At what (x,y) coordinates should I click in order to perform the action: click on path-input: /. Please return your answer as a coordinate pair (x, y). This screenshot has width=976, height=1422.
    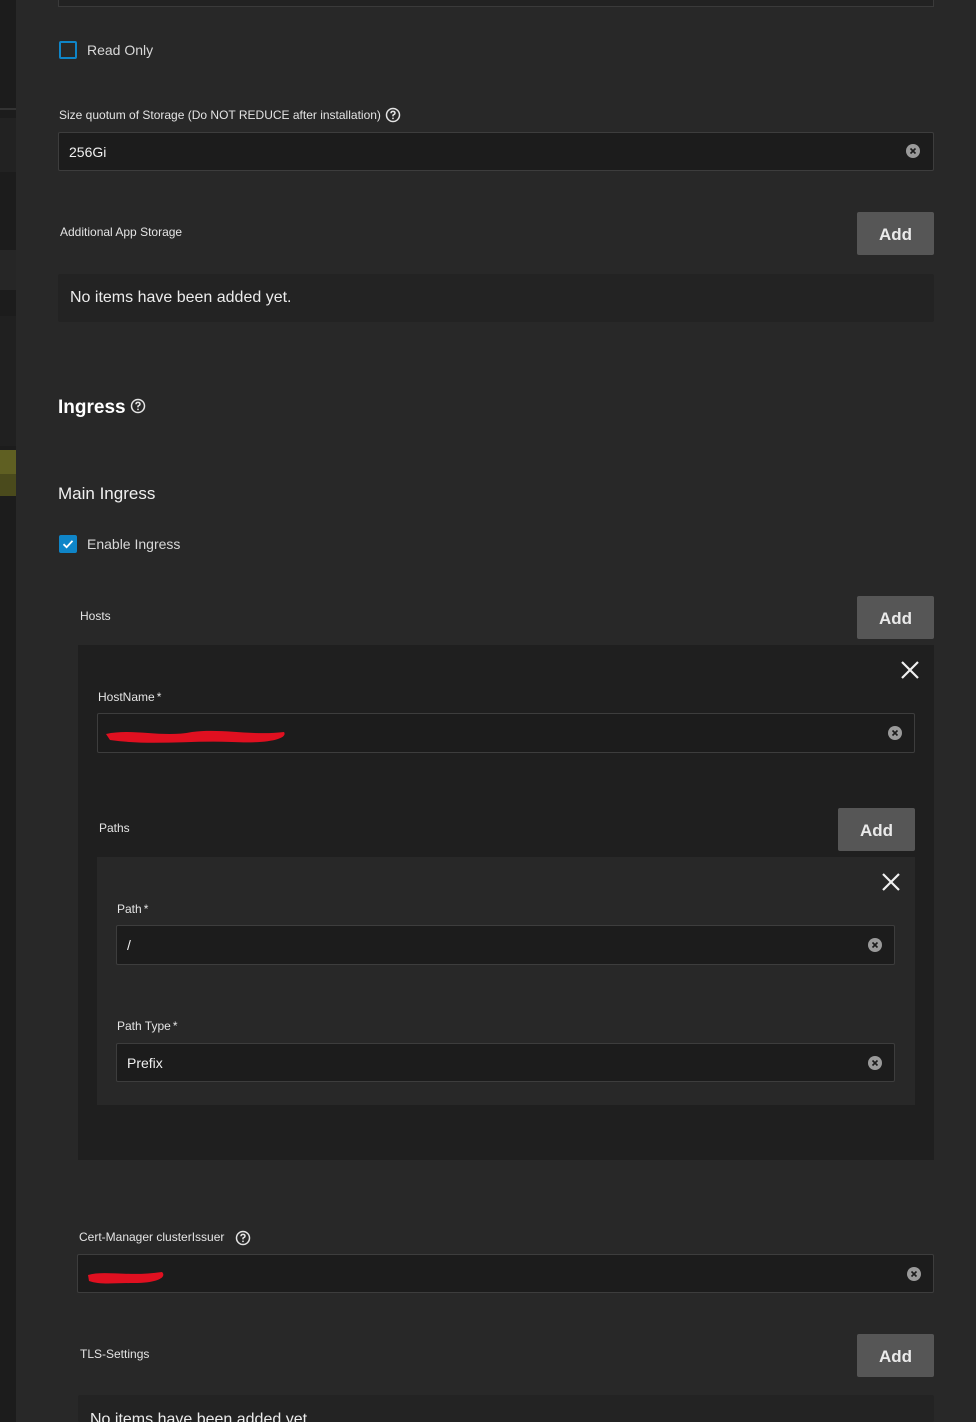
    Looking at the image, I should click on (505, 945).